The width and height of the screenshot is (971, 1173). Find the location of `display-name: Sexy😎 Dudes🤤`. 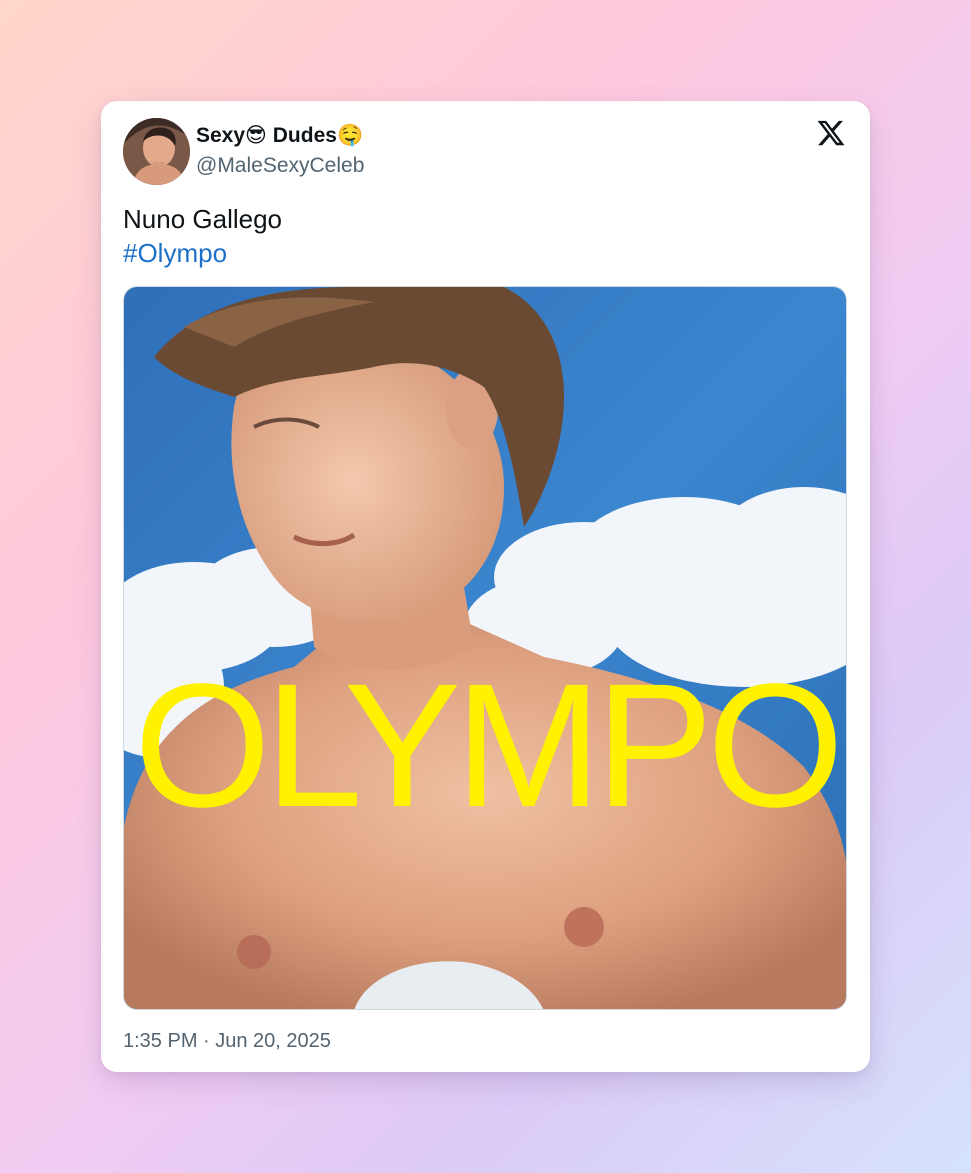

display-name: Sexy😎 Dudes🤤 is located at coordinates (280, 136).